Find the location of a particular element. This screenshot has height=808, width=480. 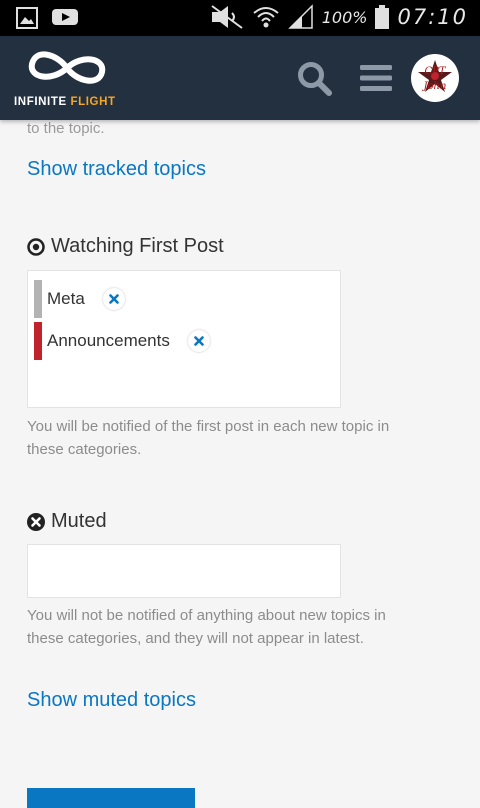

avatar-text-2: John is located at coordinates (434, 86).